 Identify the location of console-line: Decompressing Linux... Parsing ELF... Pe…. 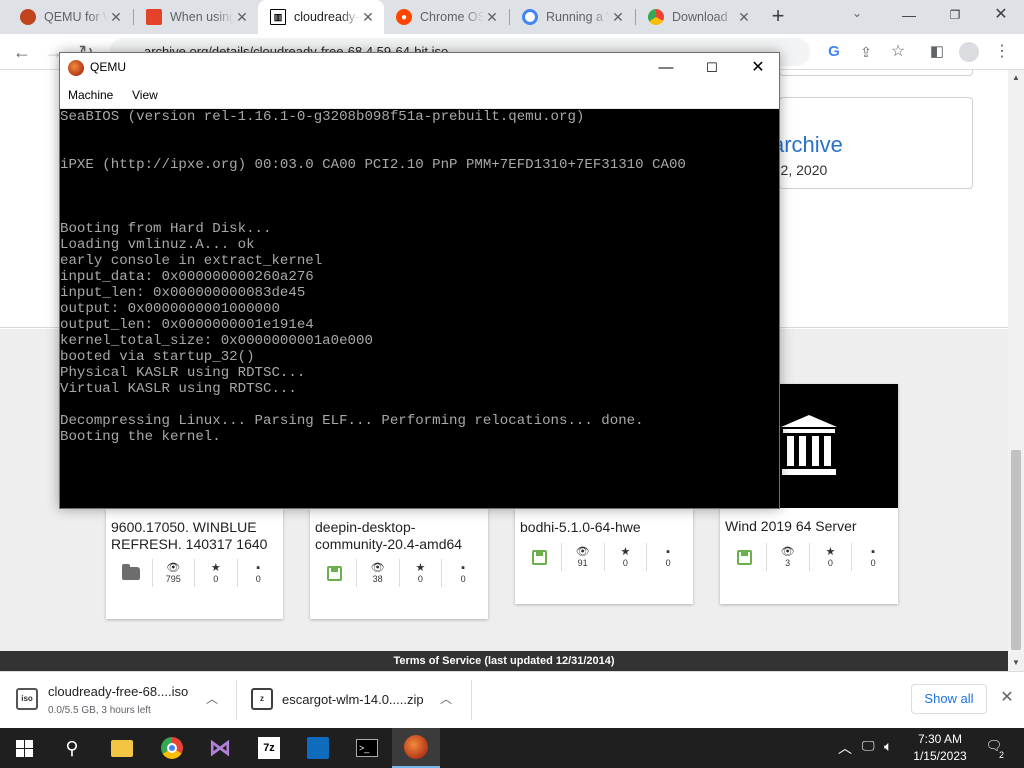
(352, 421).